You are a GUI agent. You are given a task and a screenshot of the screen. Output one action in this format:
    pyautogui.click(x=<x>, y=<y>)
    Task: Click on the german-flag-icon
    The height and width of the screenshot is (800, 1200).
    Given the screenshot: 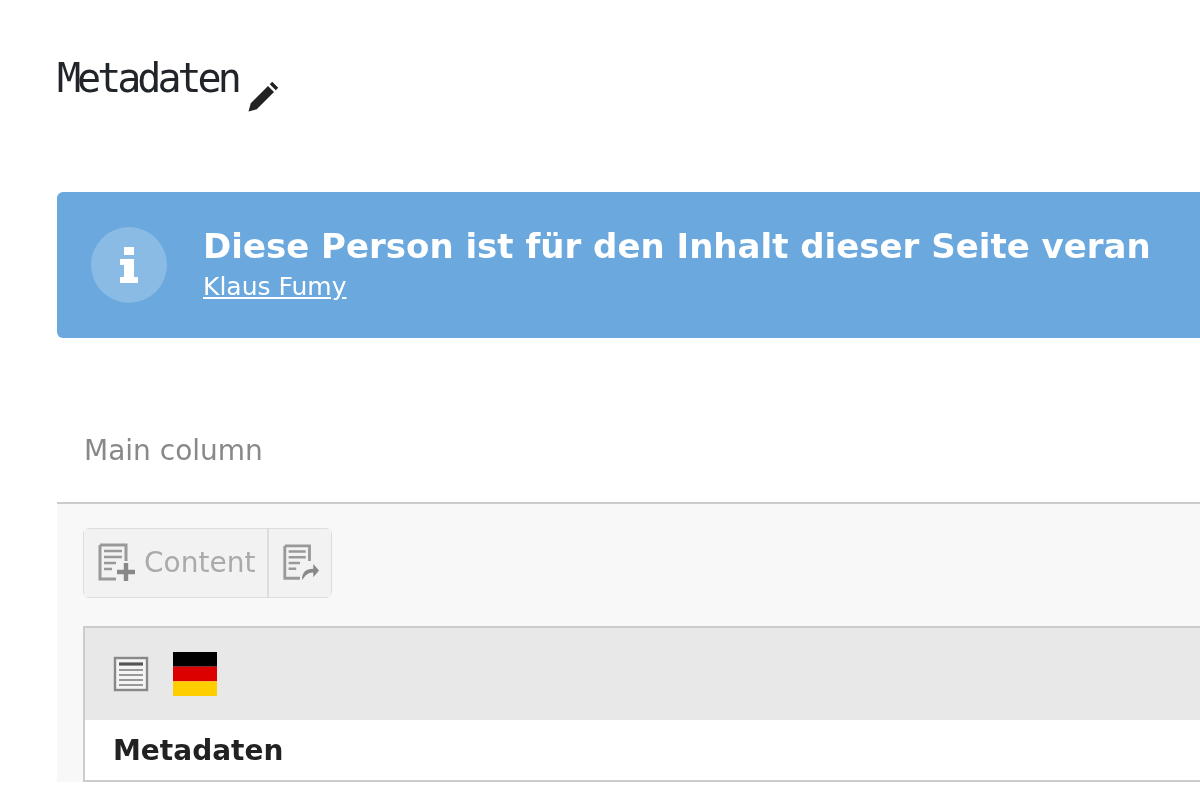 What is the action you would take?
    pyautogui.click(x=195, y=674)
    